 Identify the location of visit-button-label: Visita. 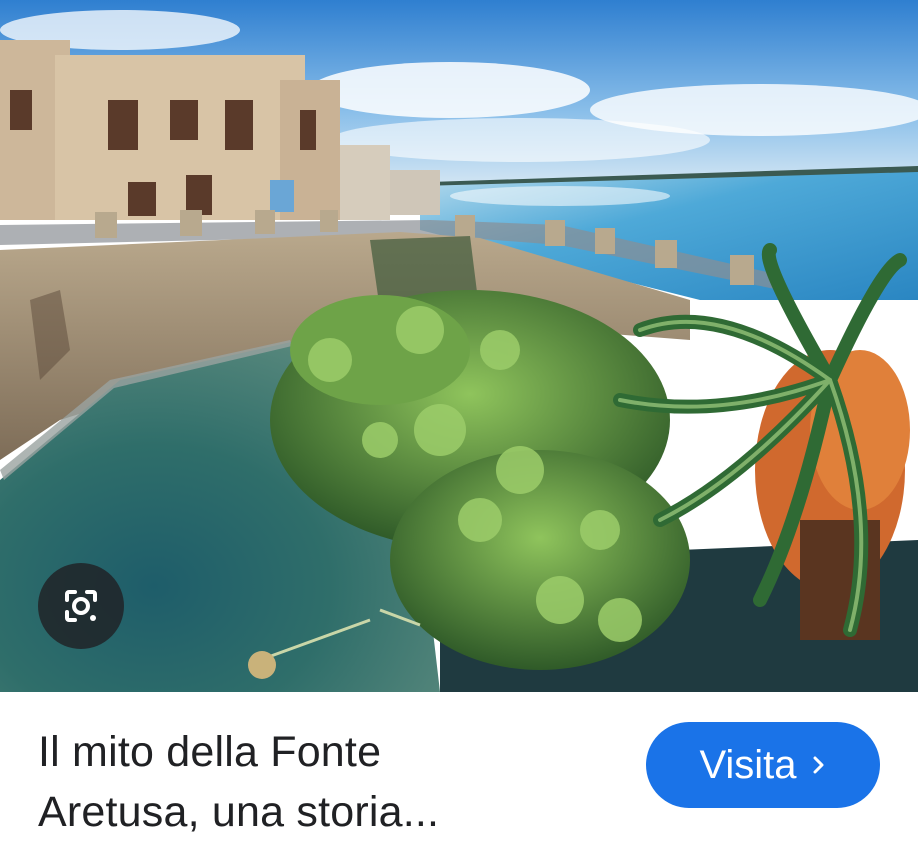
(748, 765).